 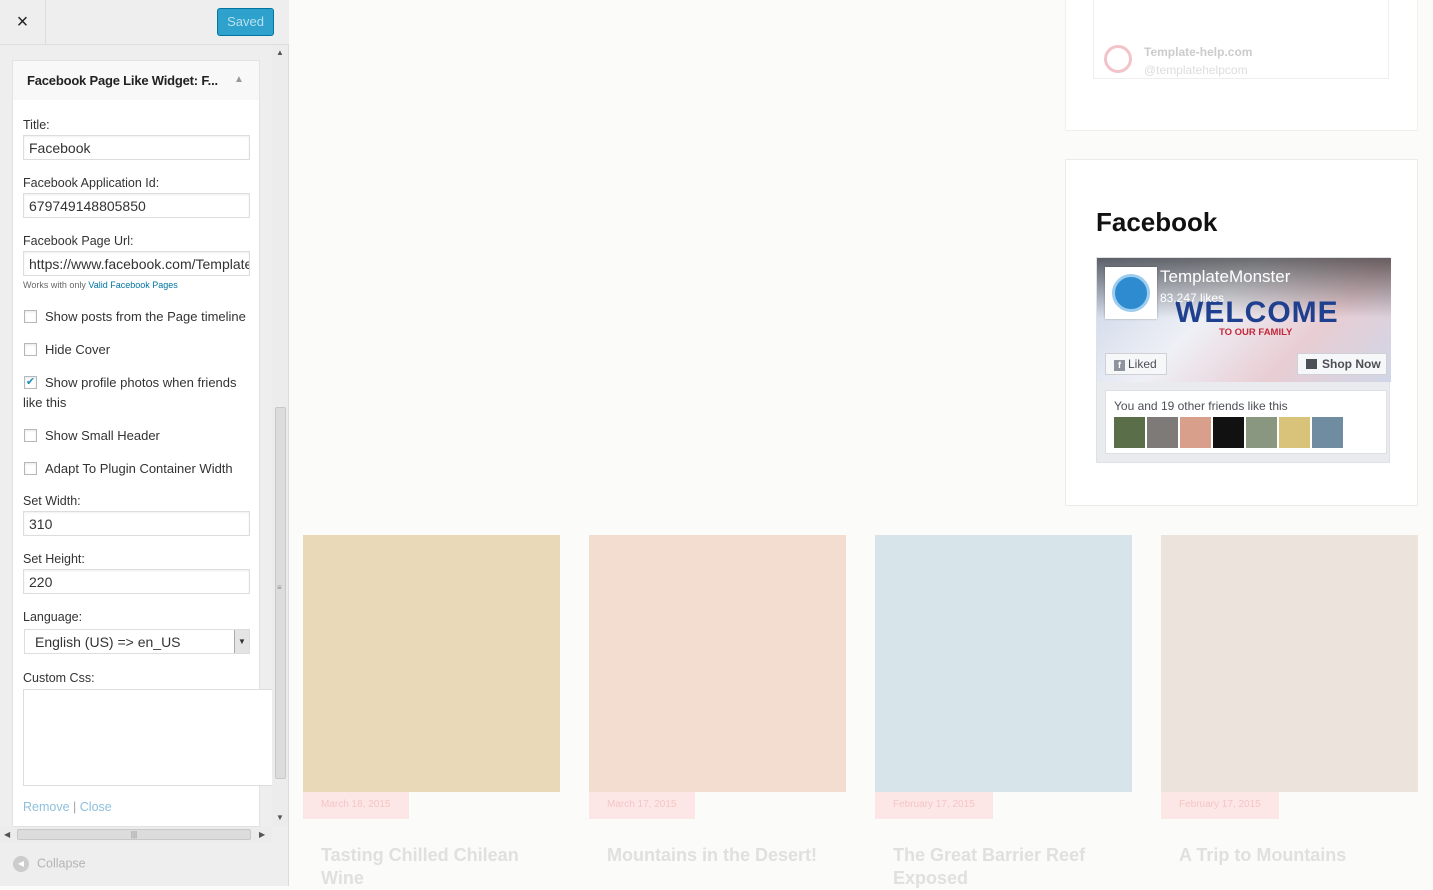 What do you see at coordinates (1351, 364) in the screenshot?
I see `shop-now-label: Shop Now` at bounding box center [1351, 364].